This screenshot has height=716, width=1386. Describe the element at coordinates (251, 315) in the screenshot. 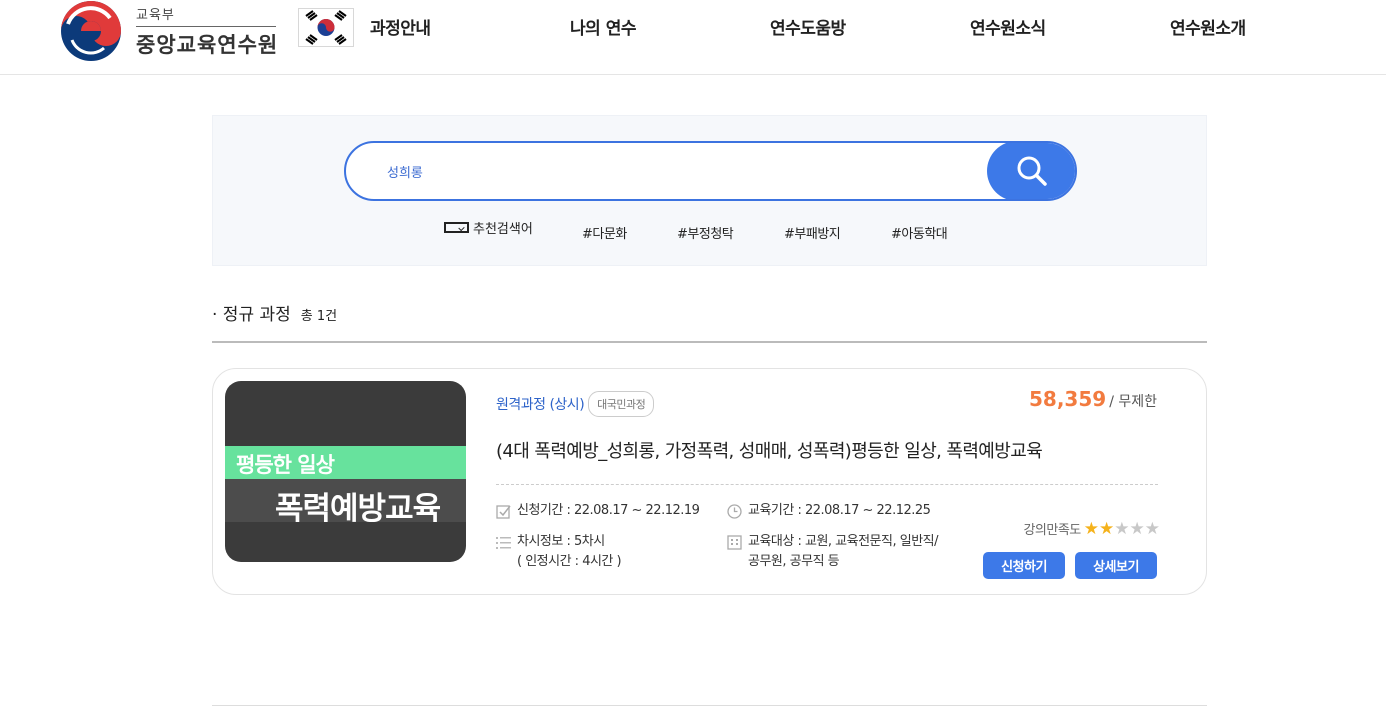

I see `section-title: · 정규 과정` at that location.